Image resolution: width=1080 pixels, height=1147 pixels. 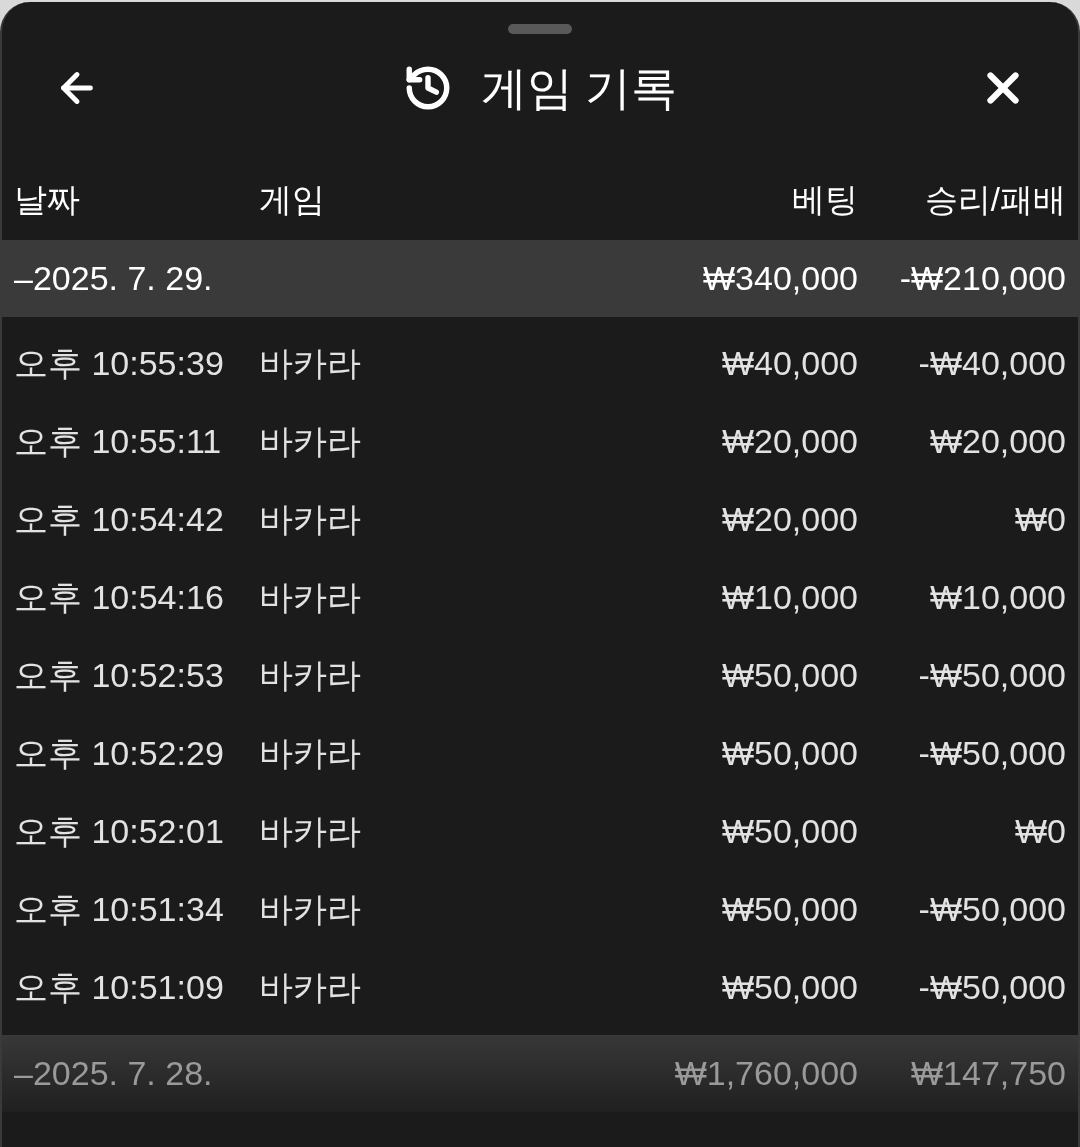 What do you see at coordinates (540, 1073) in the screenshot?
I see `date-group-row: –2025. 7. 28. ₩1,760,000 ₩147,750` at bounding box center [540, 1073].